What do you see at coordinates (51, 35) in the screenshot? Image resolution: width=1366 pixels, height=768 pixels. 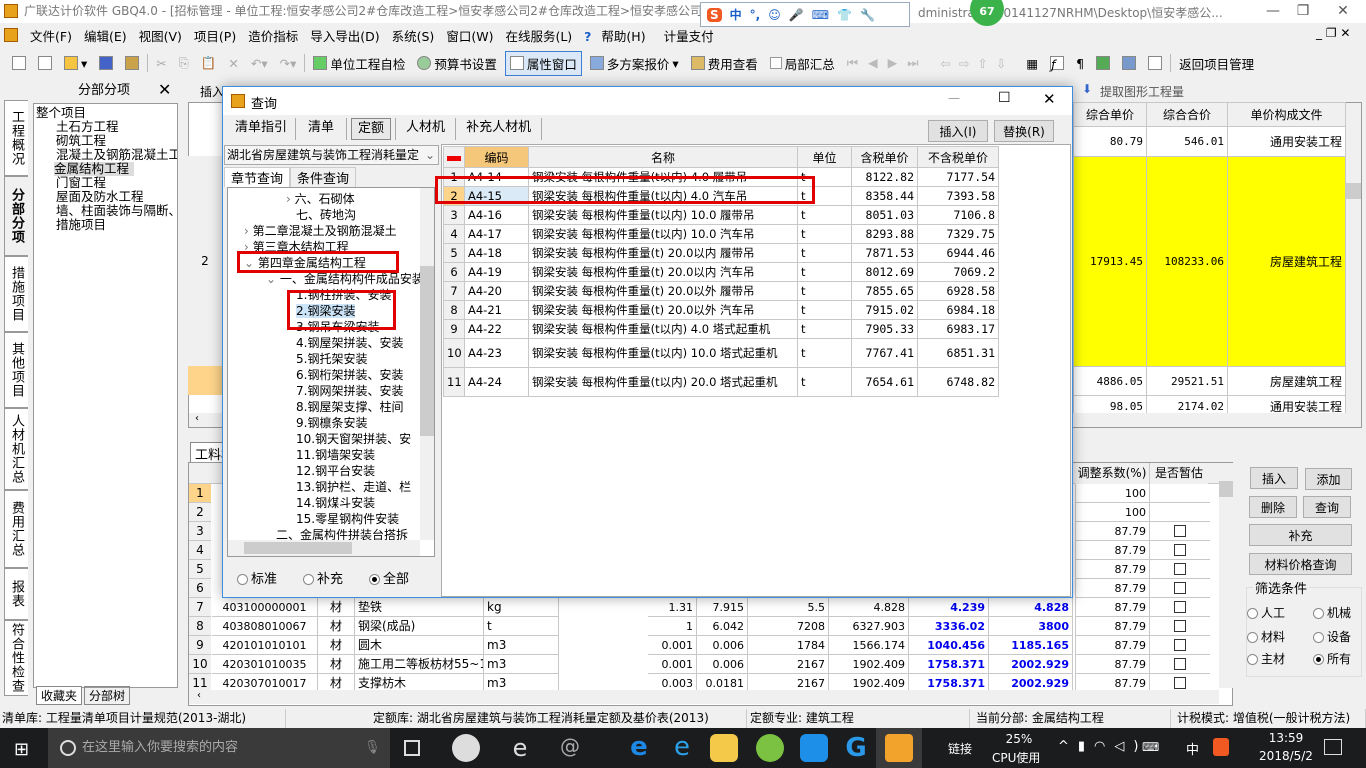 I see `menu-file: 文件(F)` at bounding box center [51, 35].